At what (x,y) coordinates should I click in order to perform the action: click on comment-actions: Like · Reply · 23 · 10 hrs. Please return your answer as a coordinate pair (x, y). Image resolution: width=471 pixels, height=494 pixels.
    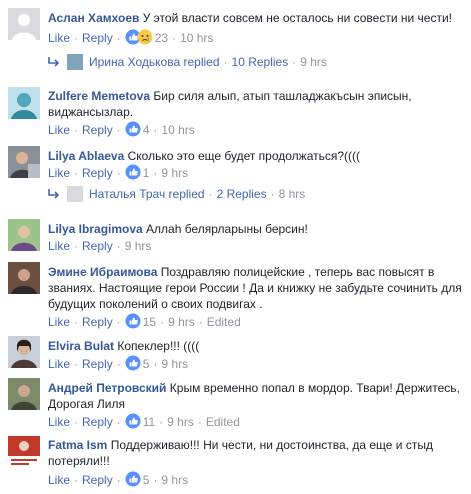
    Looking at the image, I should click on (130, 39).